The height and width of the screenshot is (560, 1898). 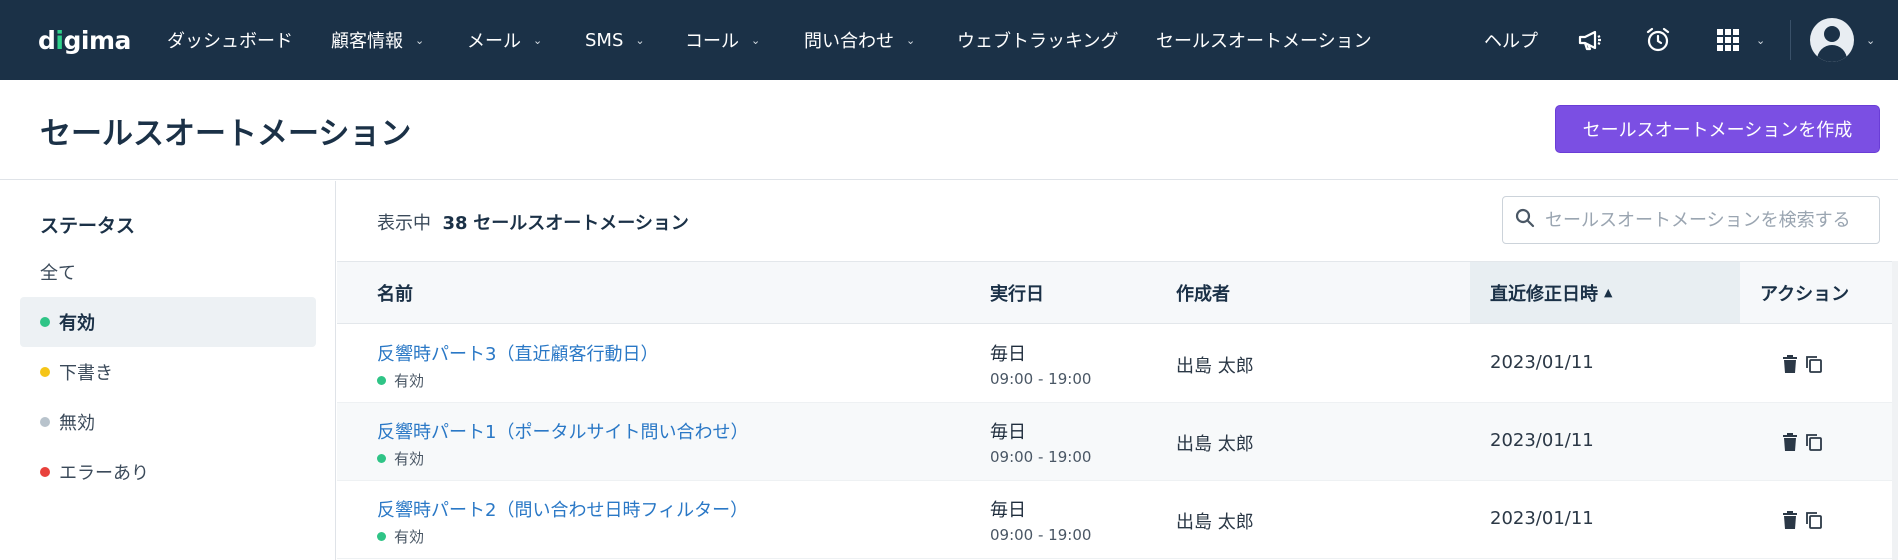 What do you see at coordinates (455, 223) in the screenshot?
I see `count-value: 38` at bounding box center [455, 223].